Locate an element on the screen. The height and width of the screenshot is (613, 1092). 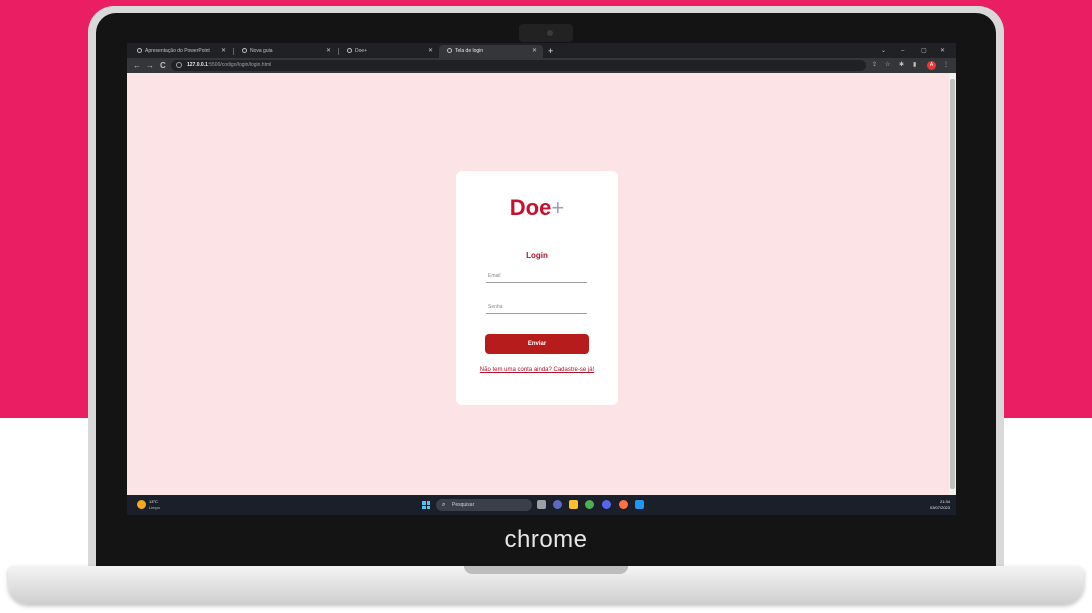
tab-nova-guia: Nova guia ✕ is located at coordinates (285, 51).